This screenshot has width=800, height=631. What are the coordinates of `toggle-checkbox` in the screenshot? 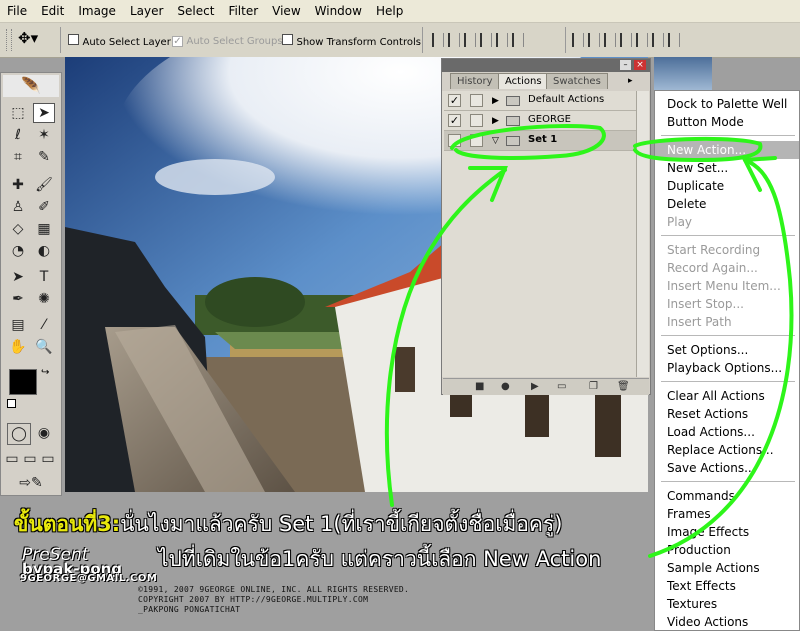 It's located at (454, 140).